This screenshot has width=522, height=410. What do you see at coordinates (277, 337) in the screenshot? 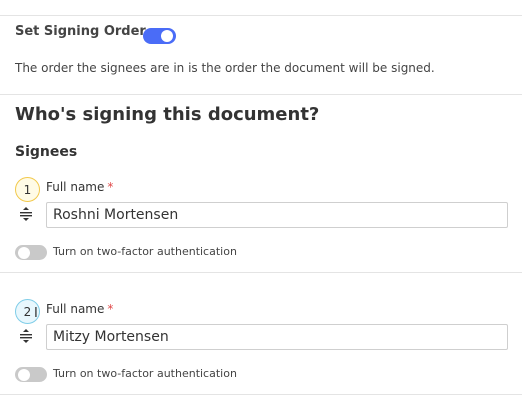
I see `full-name-input: Mitzy Mortensen` at bounding box center [277, 337].